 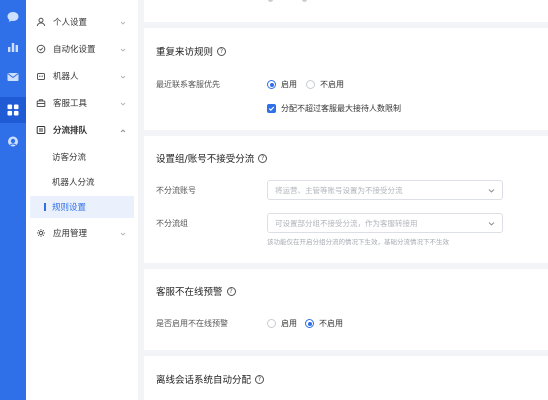 I want to click on field-label-enable-offline-warning: 是否启用不在线预警, so click(x=192, y=323).